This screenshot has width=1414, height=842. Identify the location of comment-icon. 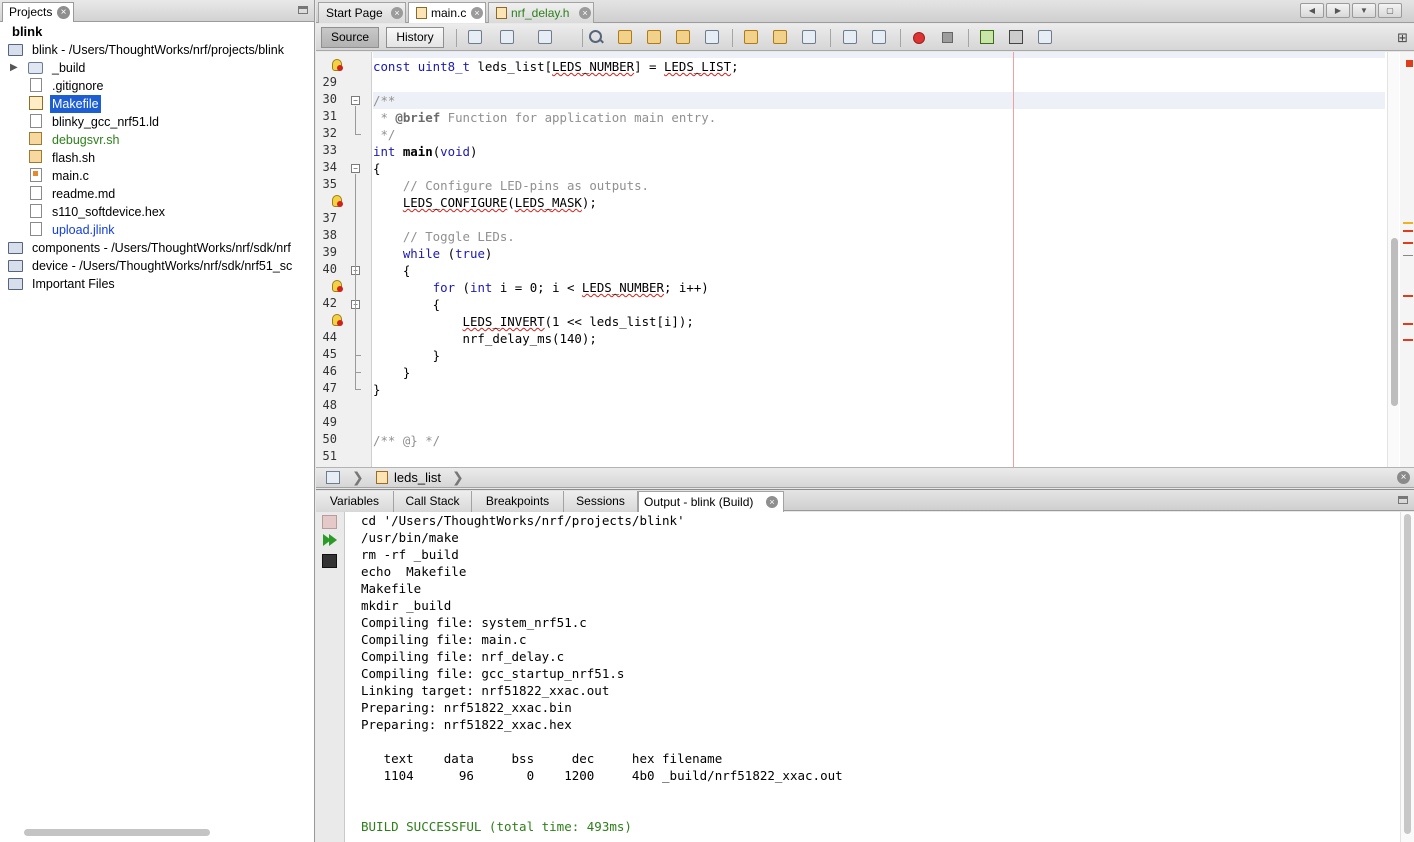
(987, 37).